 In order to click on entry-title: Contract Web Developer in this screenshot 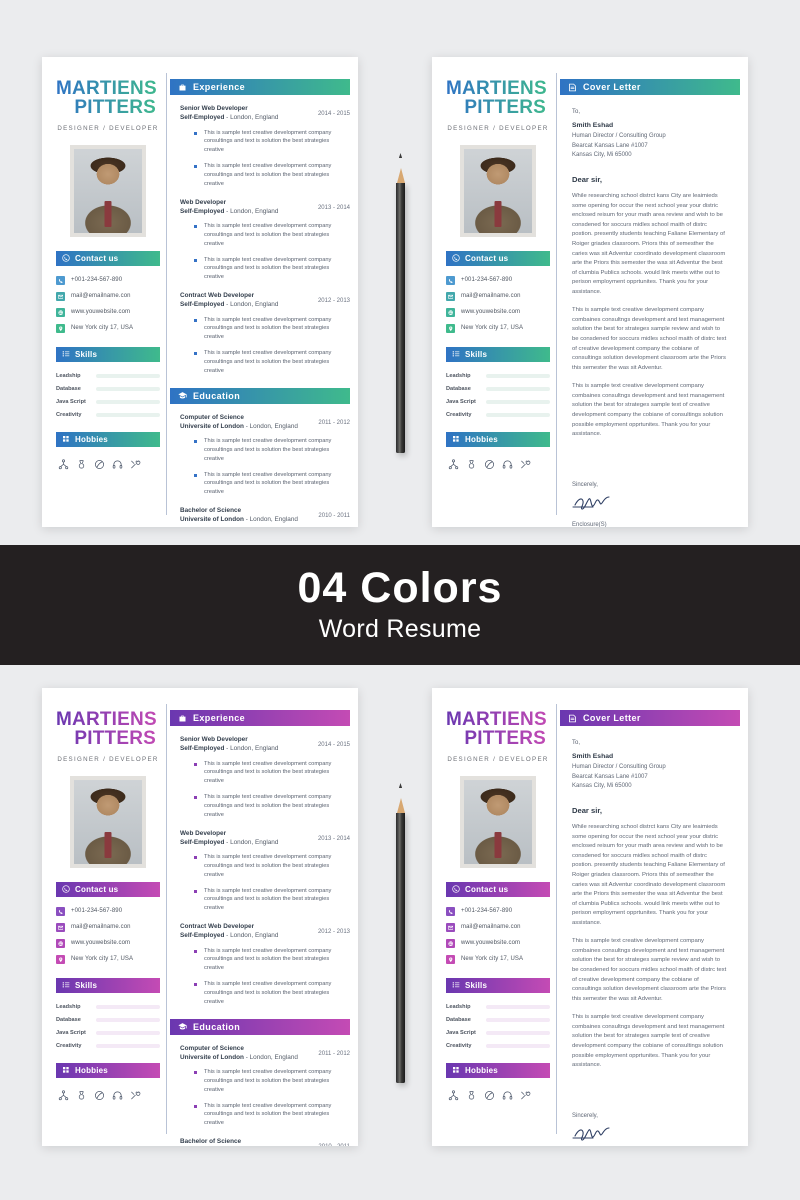, I will do `click(217, 927)`.